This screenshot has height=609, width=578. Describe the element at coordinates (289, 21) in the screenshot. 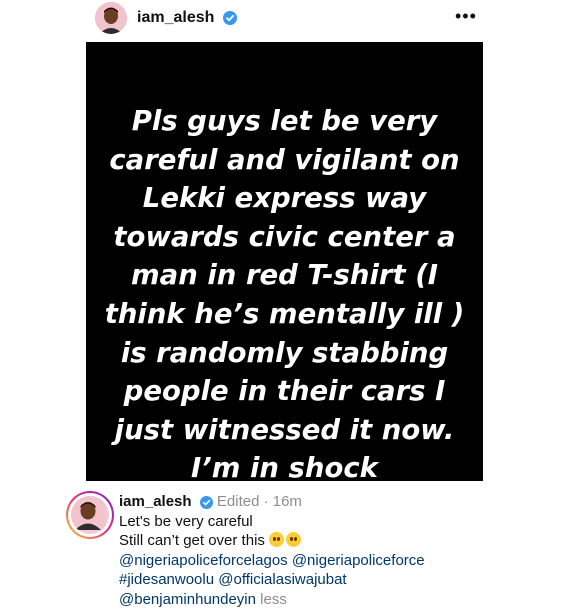

I see `post-header: iam_alesh •••` at that location.